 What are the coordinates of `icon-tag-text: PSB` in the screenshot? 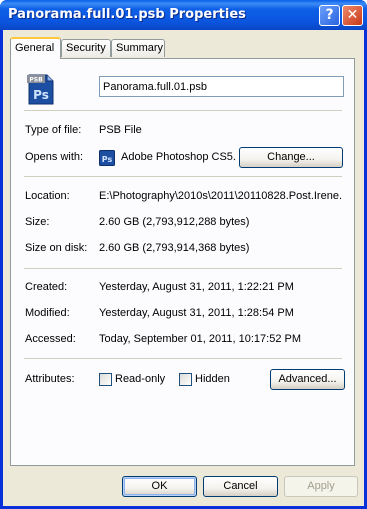 It's located at (36, 80).